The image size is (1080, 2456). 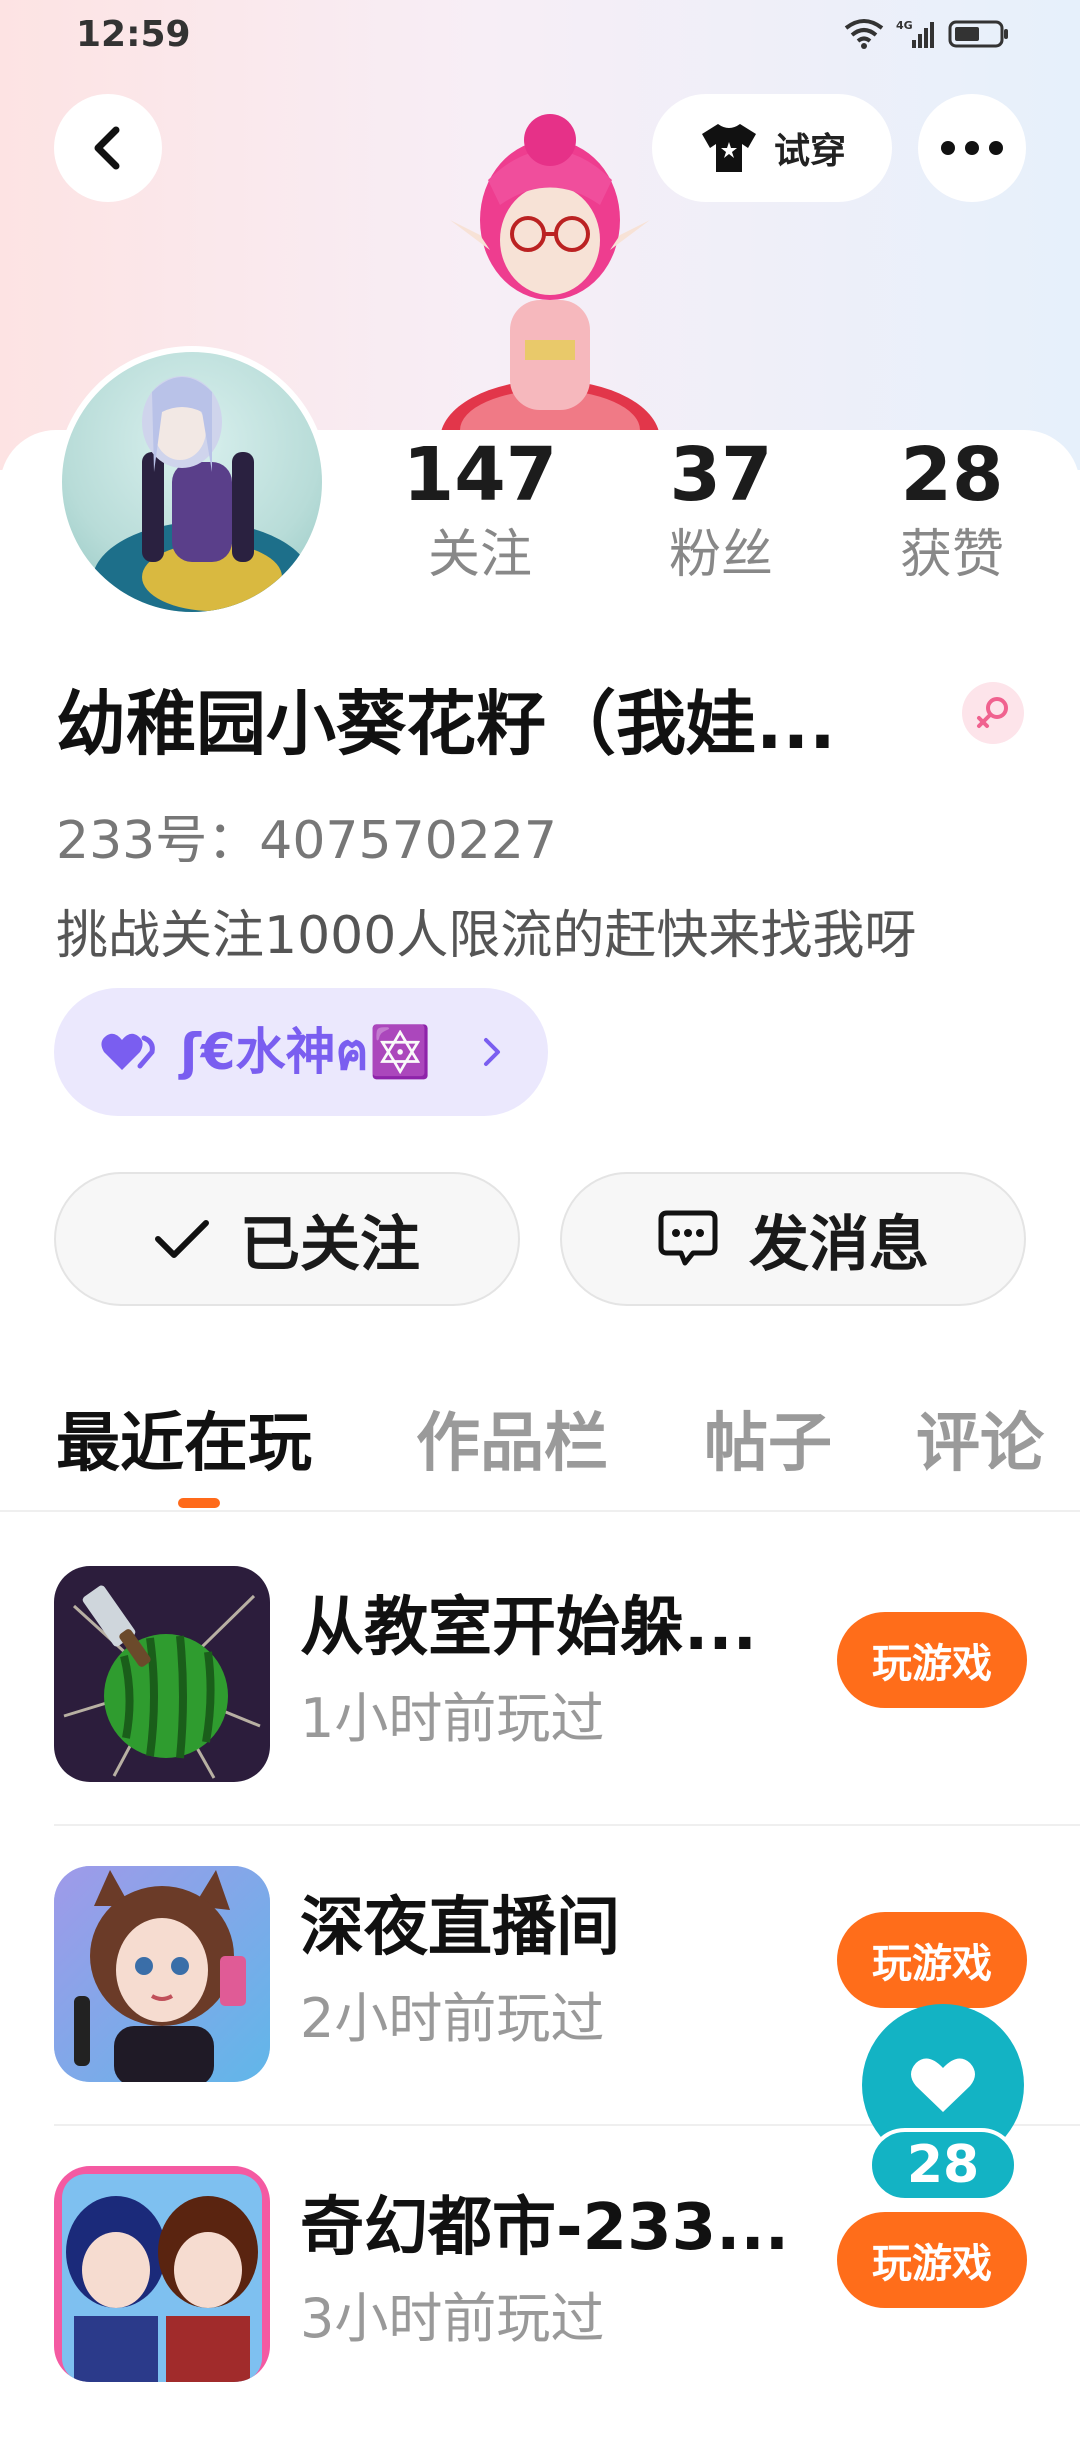 I want to click on checkmark-icon, so click(x=182, y=1239).